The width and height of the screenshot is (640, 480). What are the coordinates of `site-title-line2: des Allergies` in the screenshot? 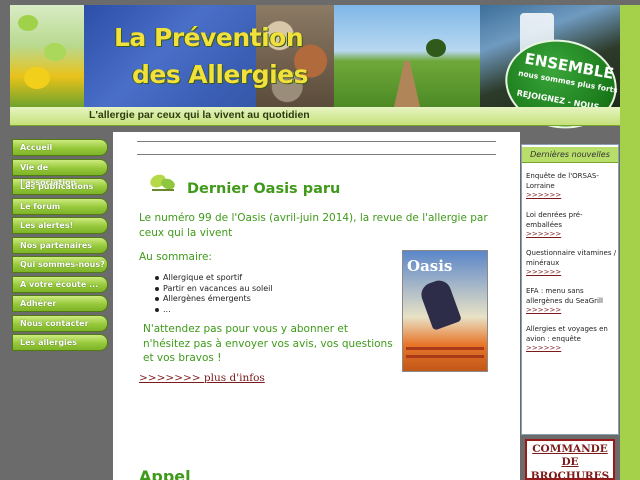 It's located at (220, 74).